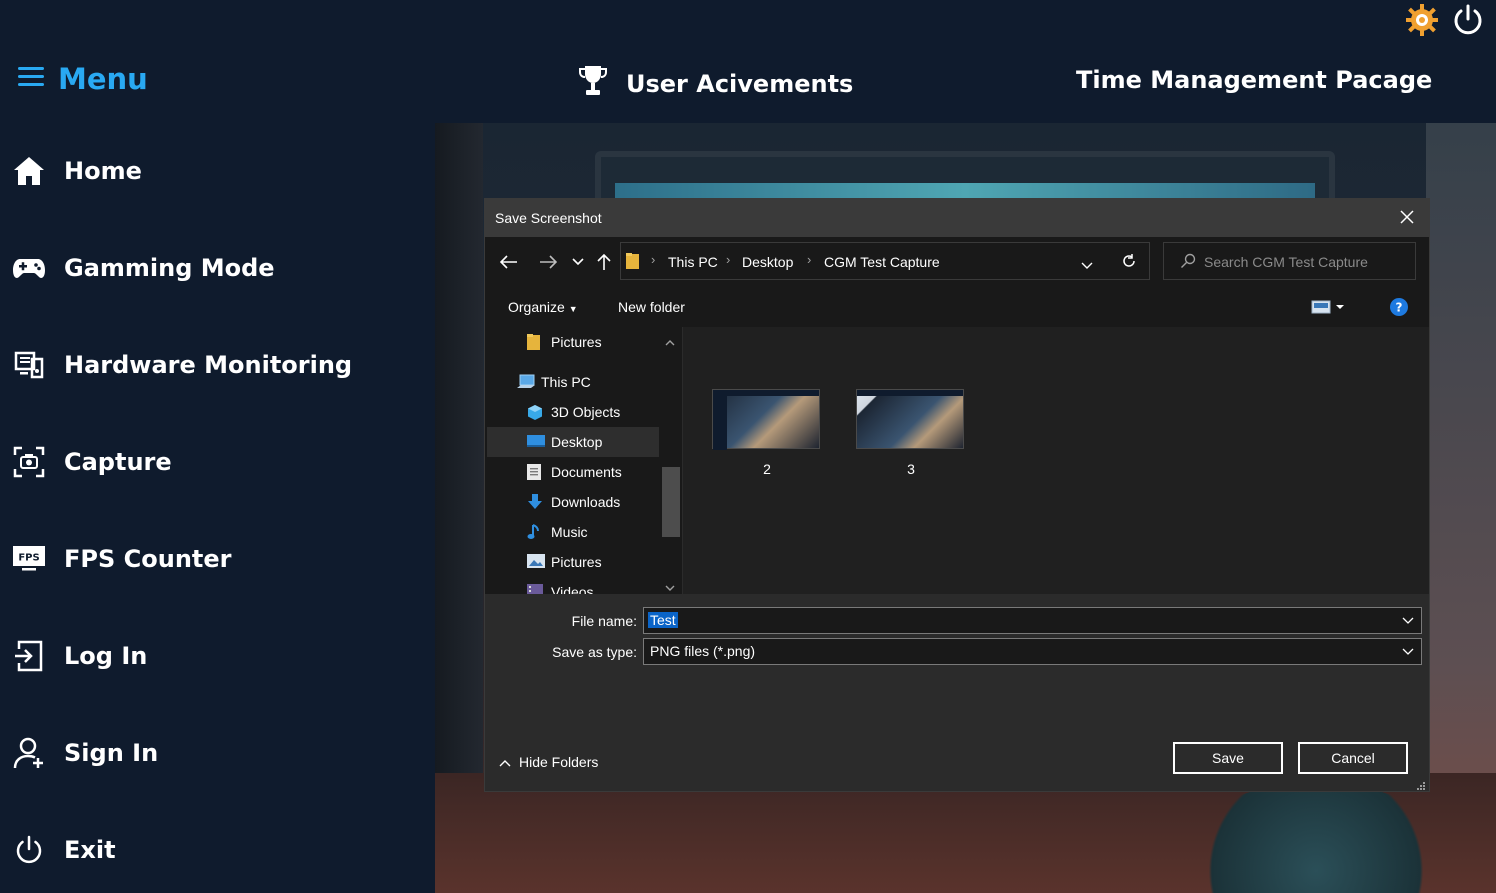  I want to click on save-type-field-label: Save as type:, so click(594, 652).